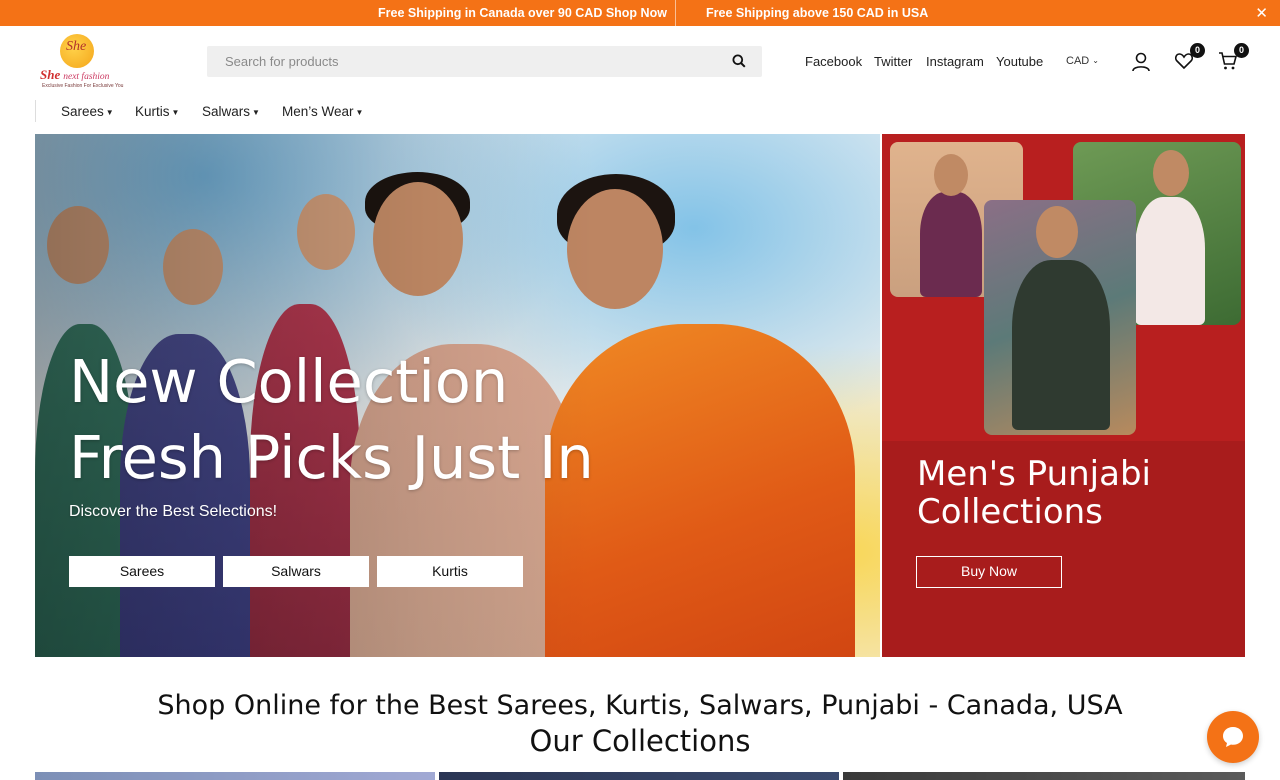 Image resolution: width=1280 pixels, height=780 pixels. What do you see at coordinates (76, 46) in the screenshot?
I see `logo-emblem-text: She` at bounding box center [76, 46].